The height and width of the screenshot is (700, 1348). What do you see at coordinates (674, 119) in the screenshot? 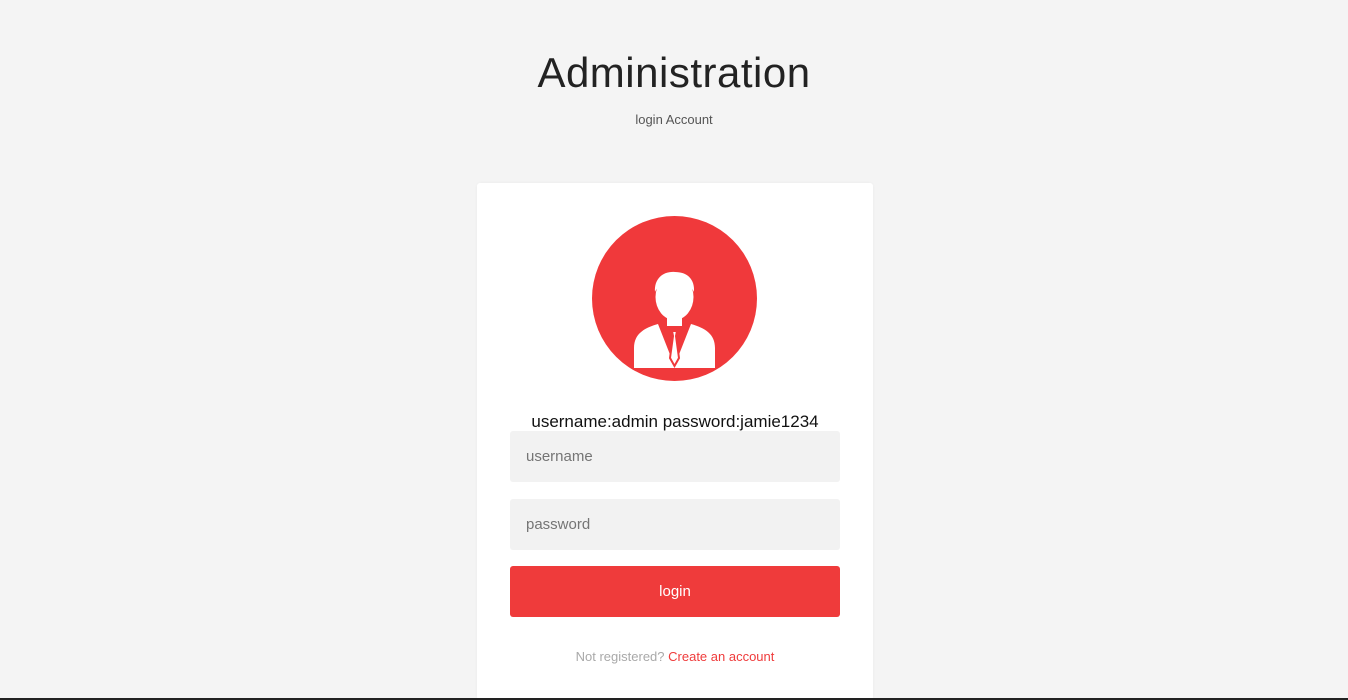
I see `page-subtitle: login Account` at bounding box center [674, 119].